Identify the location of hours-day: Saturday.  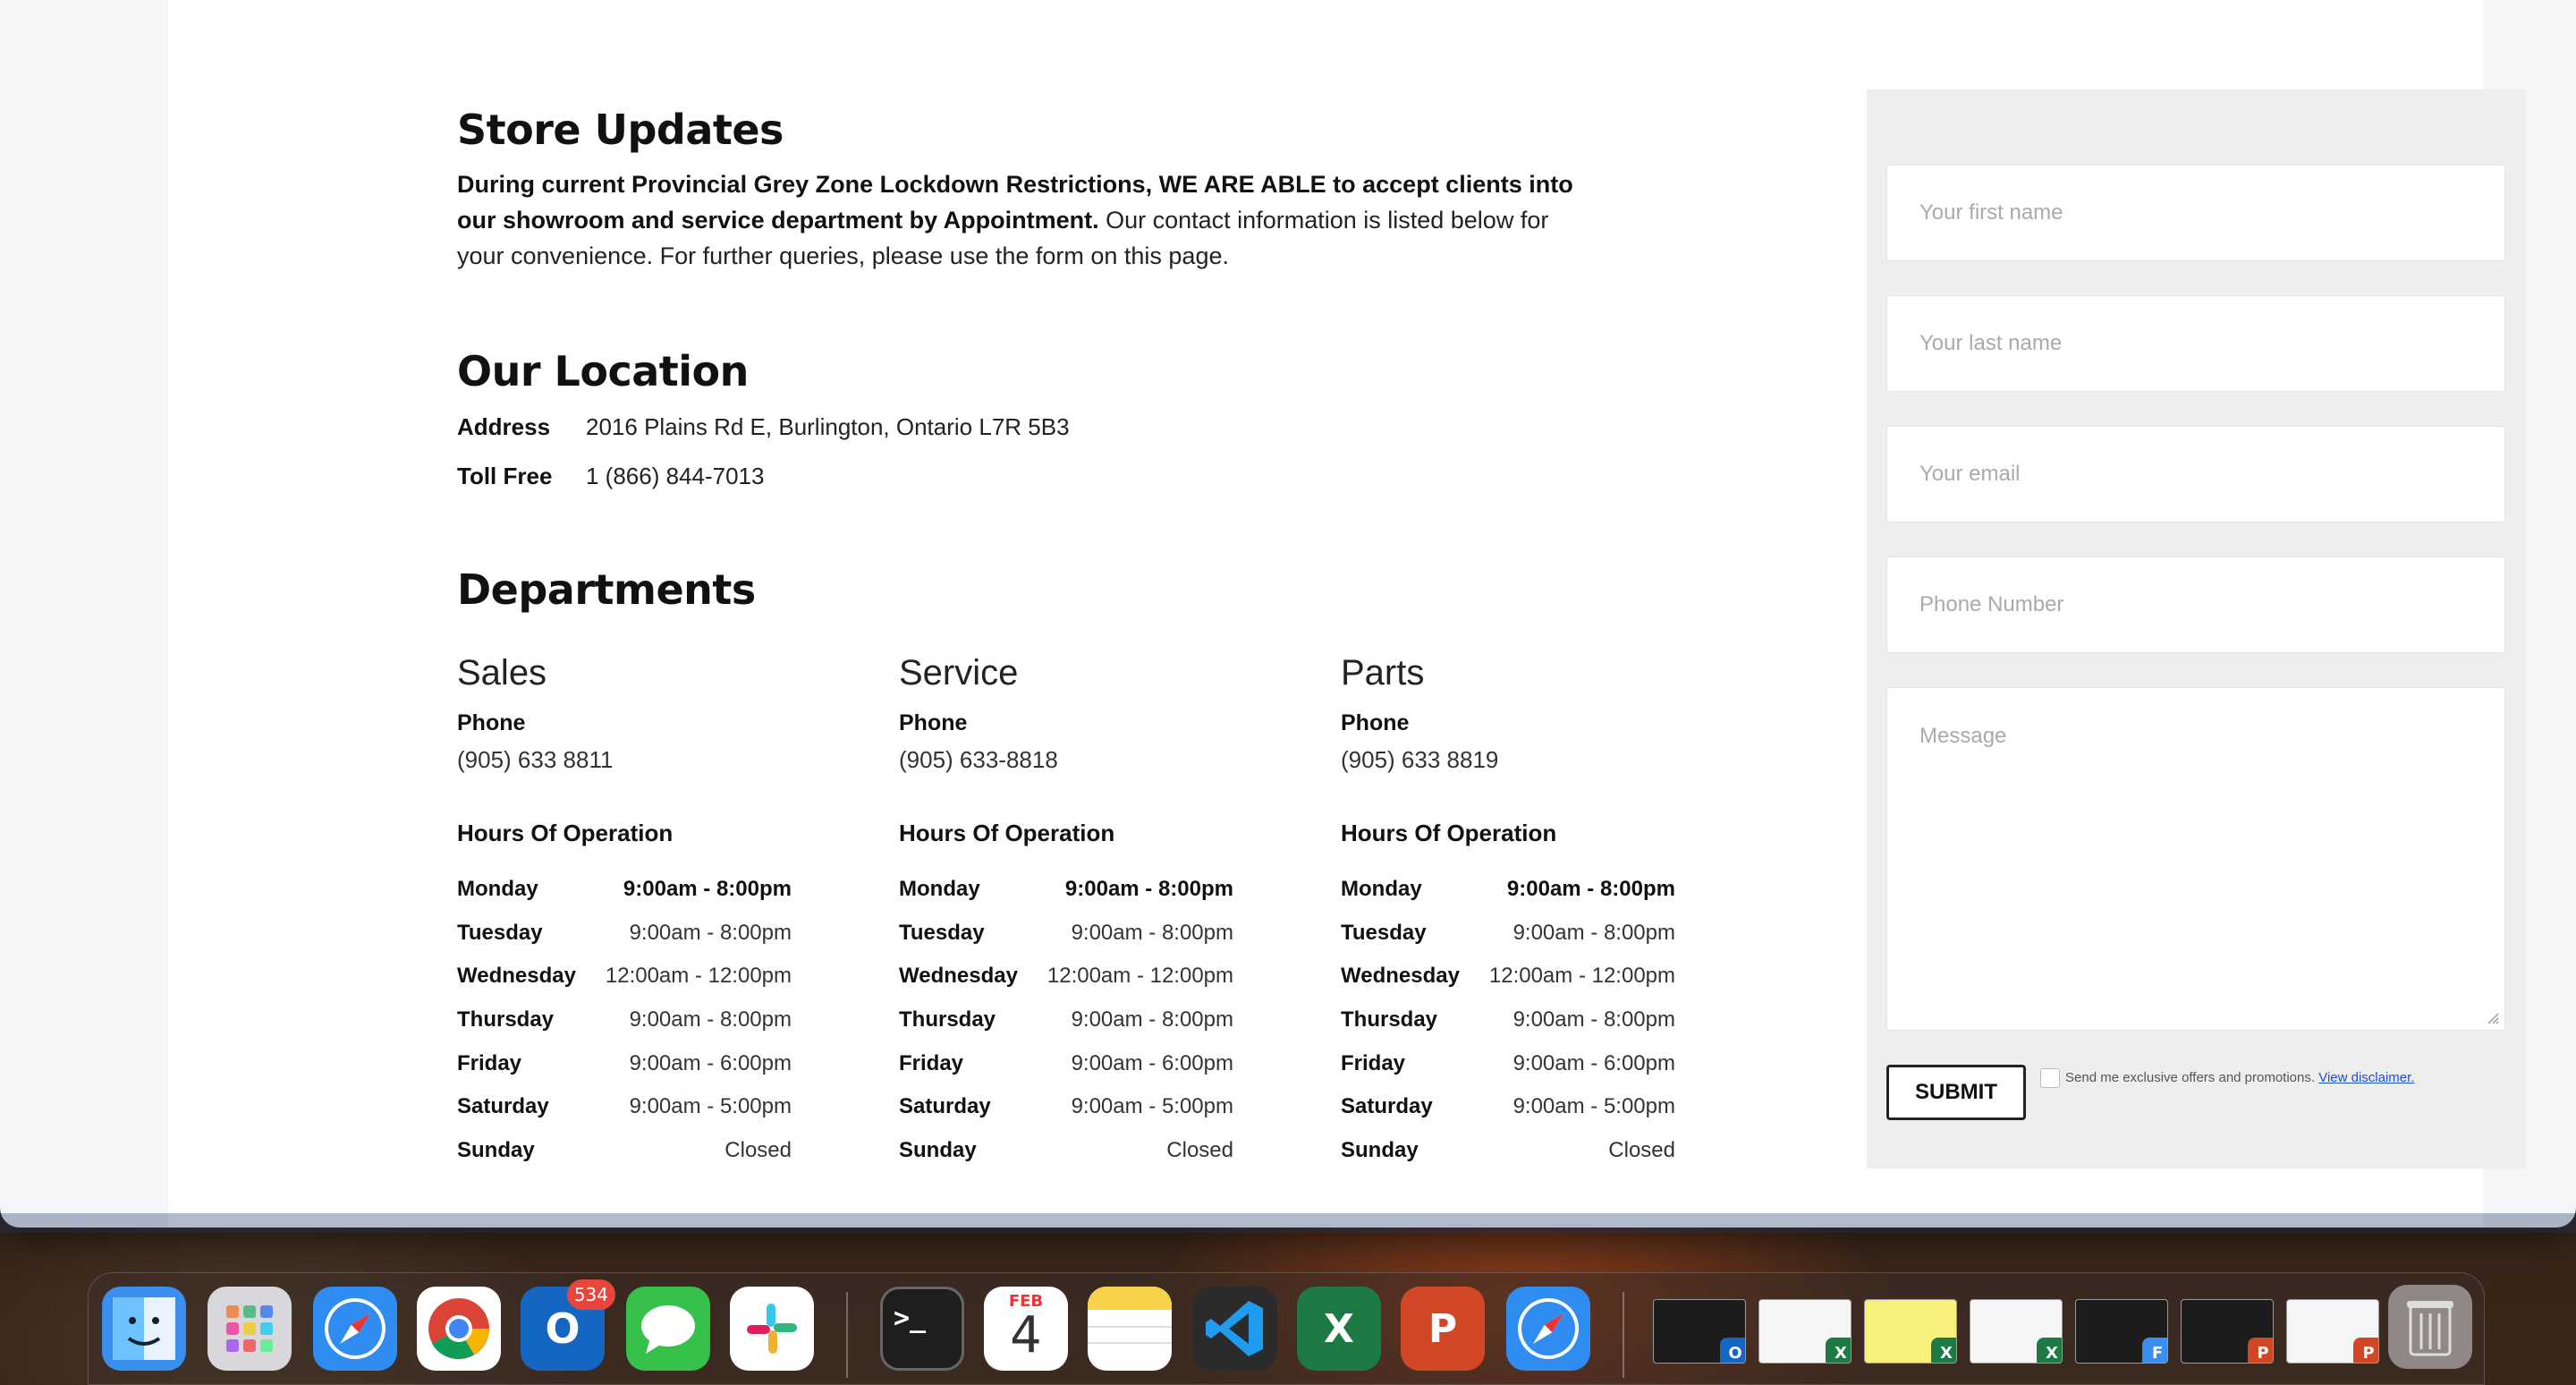
(1387, 1106).